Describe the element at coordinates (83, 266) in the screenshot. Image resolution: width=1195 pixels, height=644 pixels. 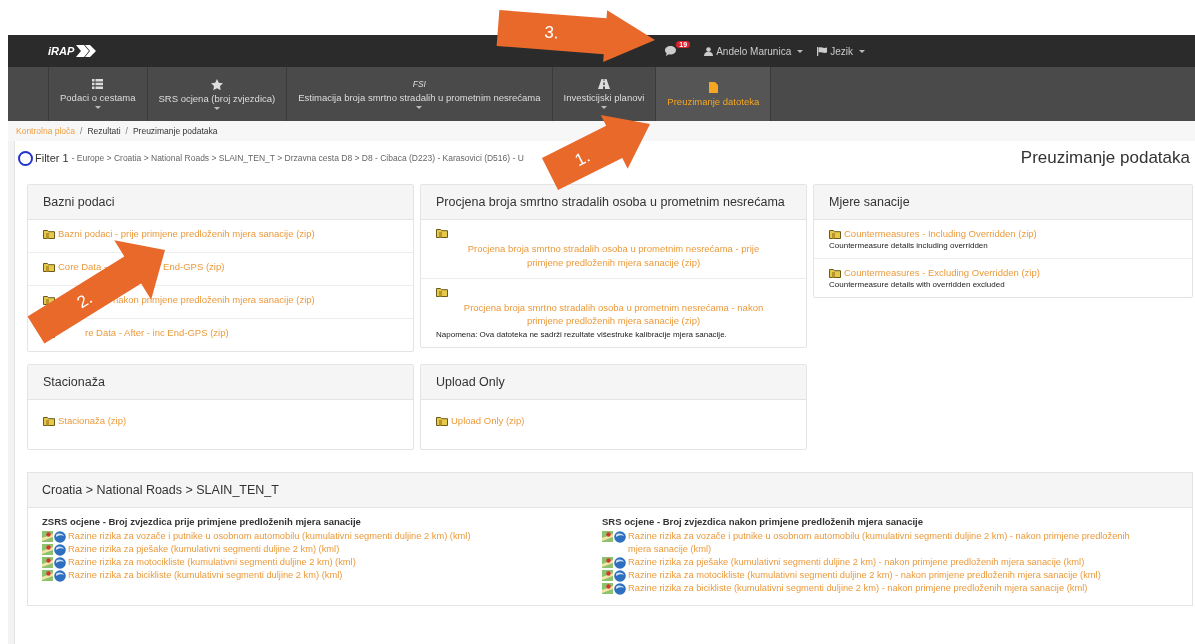
I see `download-link: Core Data -` at that location.